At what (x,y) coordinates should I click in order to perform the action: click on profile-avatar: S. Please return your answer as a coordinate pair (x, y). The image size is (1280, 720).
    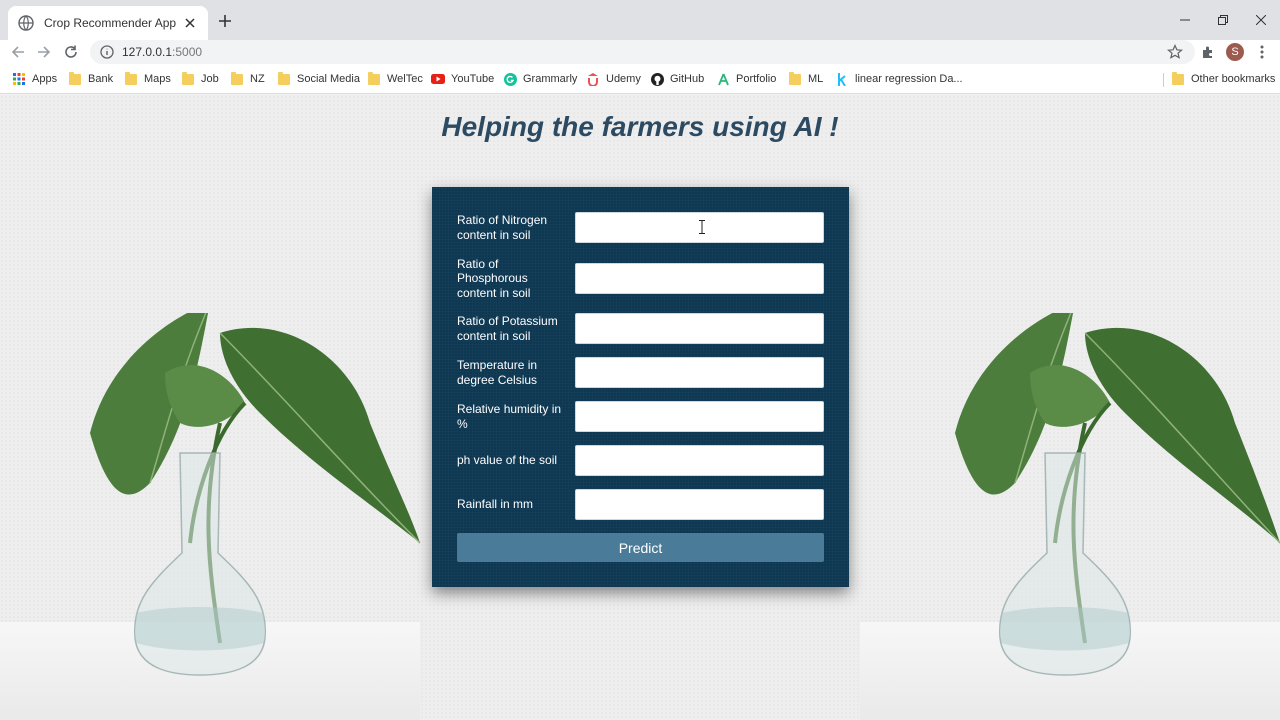
    Looking at the image, I should click on (1235, 52).